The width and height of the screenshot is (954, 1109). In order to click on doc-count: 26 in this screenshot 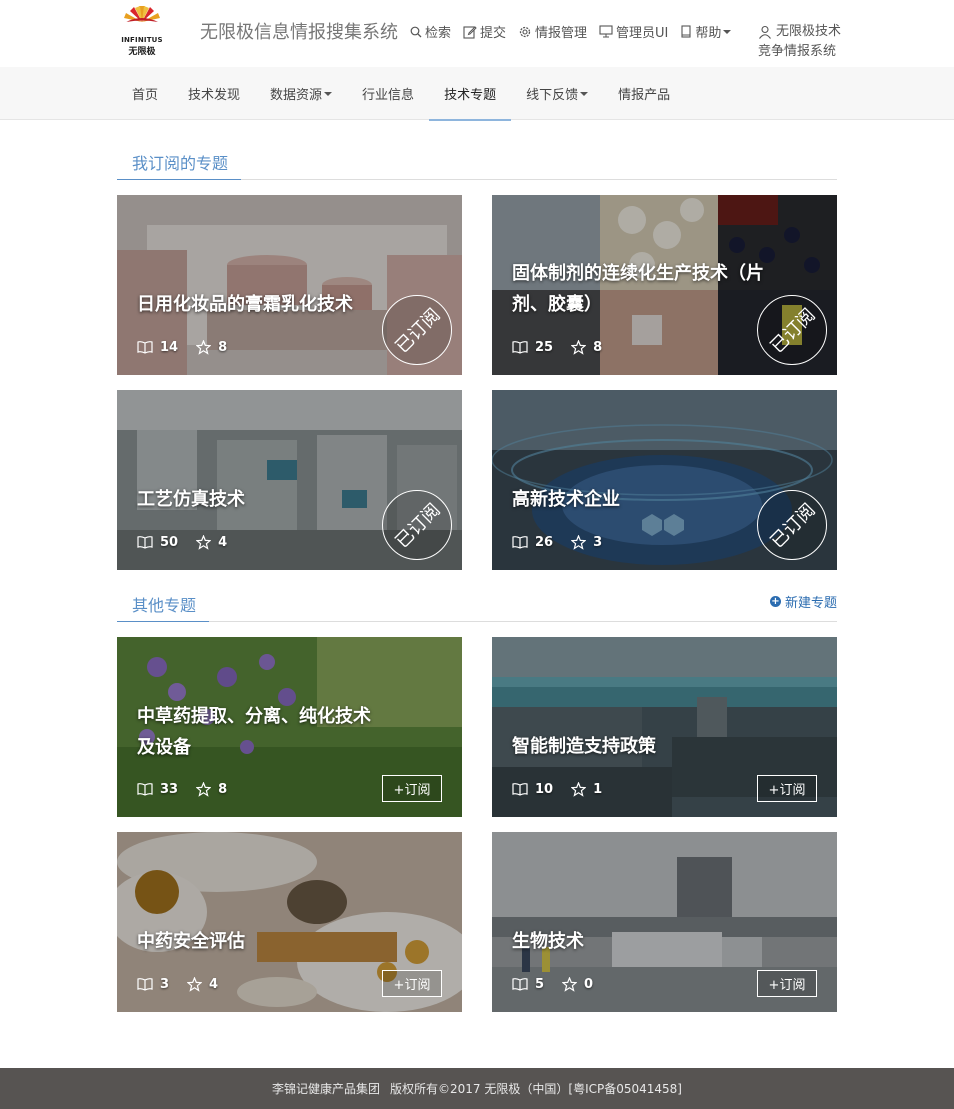, I will do `click(544, 542)`.